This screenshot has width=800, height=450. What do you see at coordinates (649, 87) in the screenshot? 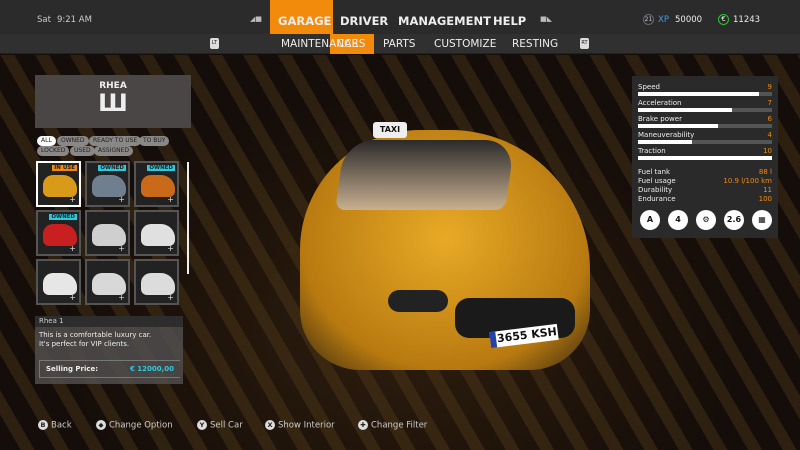
I see `stat-label: Speed` at bounding box center [649, 87].